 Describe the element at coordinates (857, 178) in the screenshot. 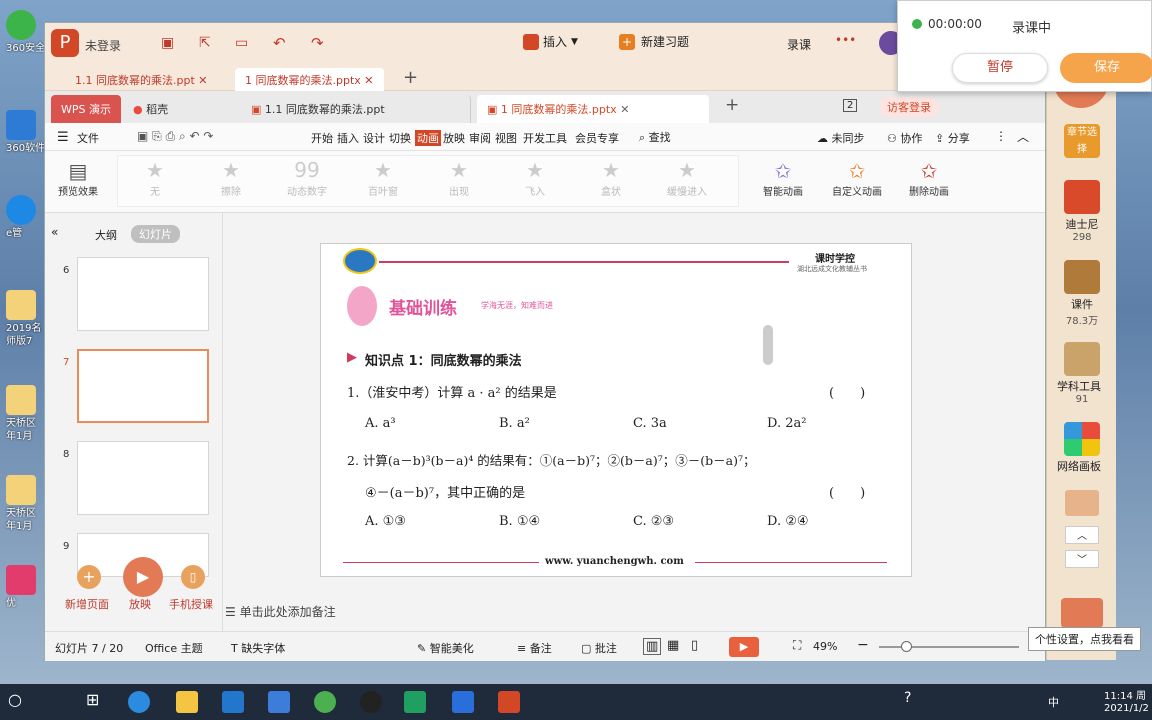

I see `custom-animation-button: ✩ 自定义动画` at that location.